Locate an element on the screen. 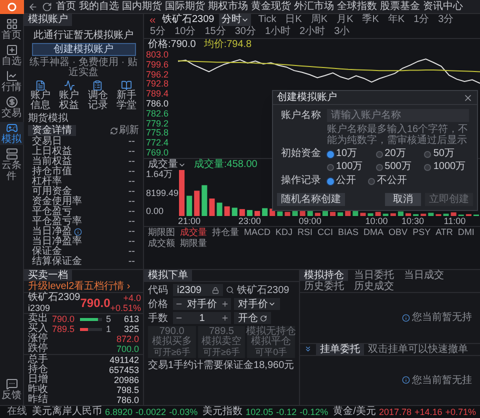 The width and height of the screenshot is (480, 418). indicator-tab: MACD is located at coordinates (257, 232).